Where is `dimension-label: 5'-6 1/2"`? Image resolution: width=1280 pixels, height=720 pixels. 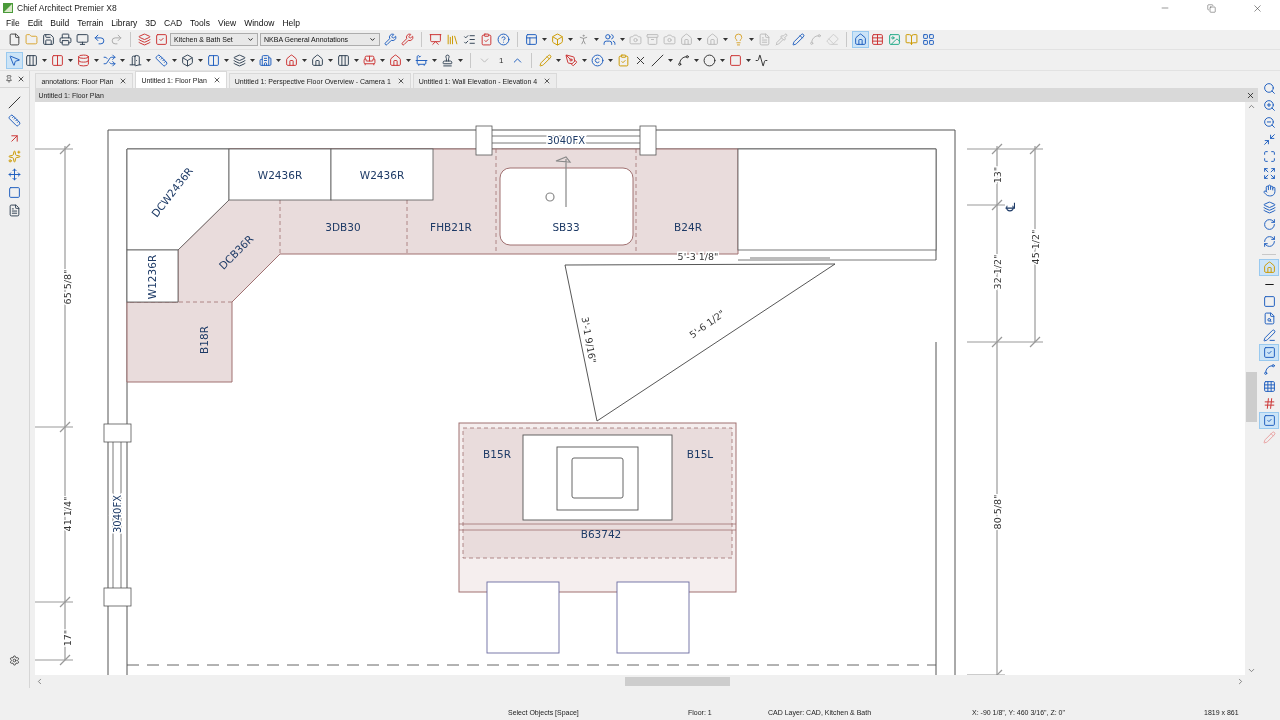
dimension-label: 5'-6 1/2" is located at coordinates (707, 324).